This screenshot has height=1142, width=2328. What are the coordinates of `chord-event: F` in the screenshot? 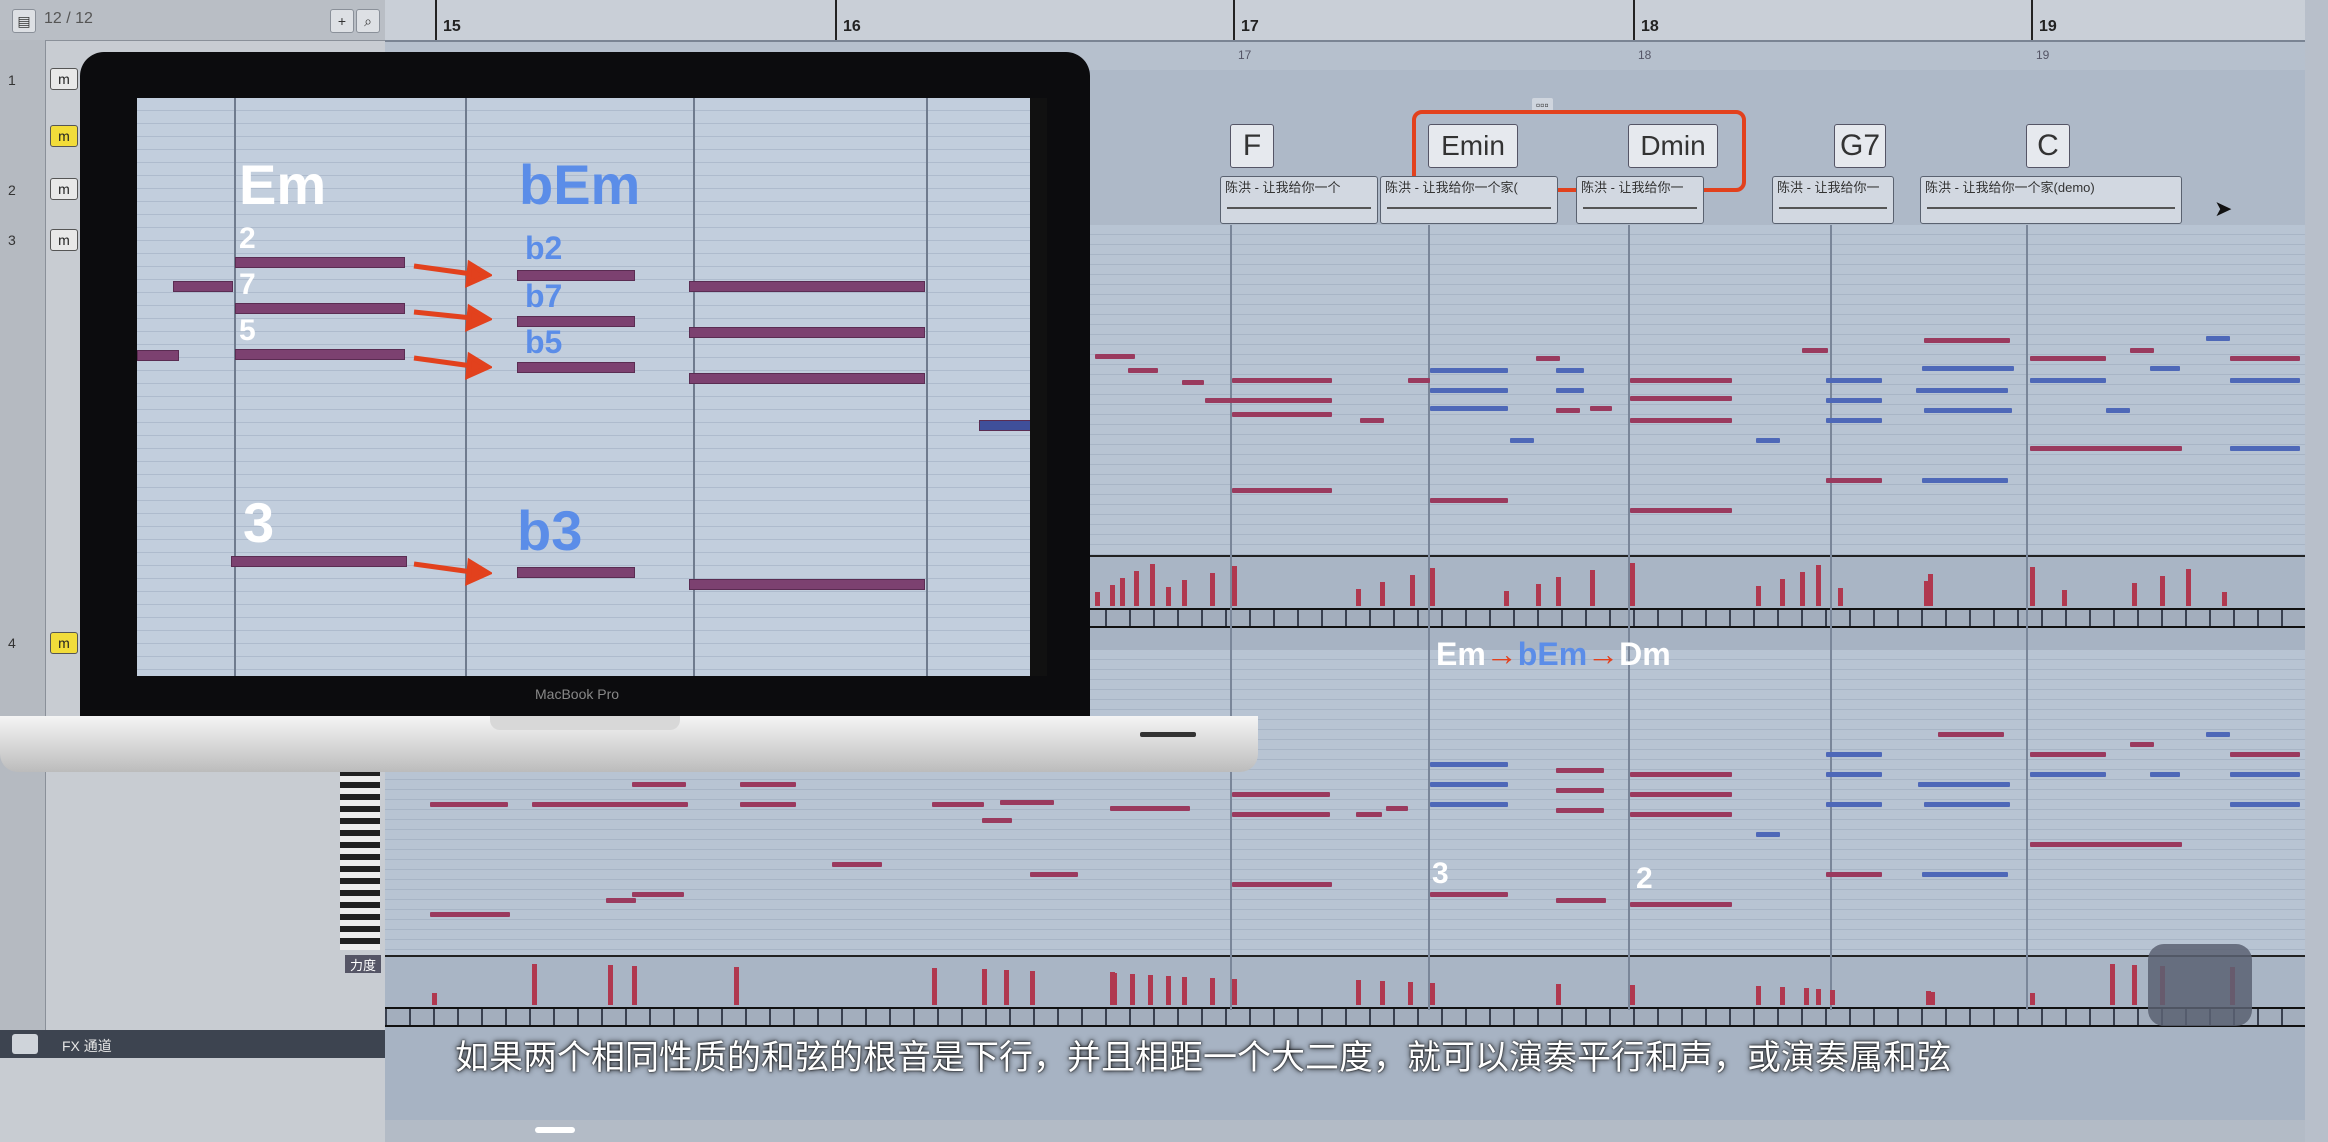 It's located at (1252, 146).